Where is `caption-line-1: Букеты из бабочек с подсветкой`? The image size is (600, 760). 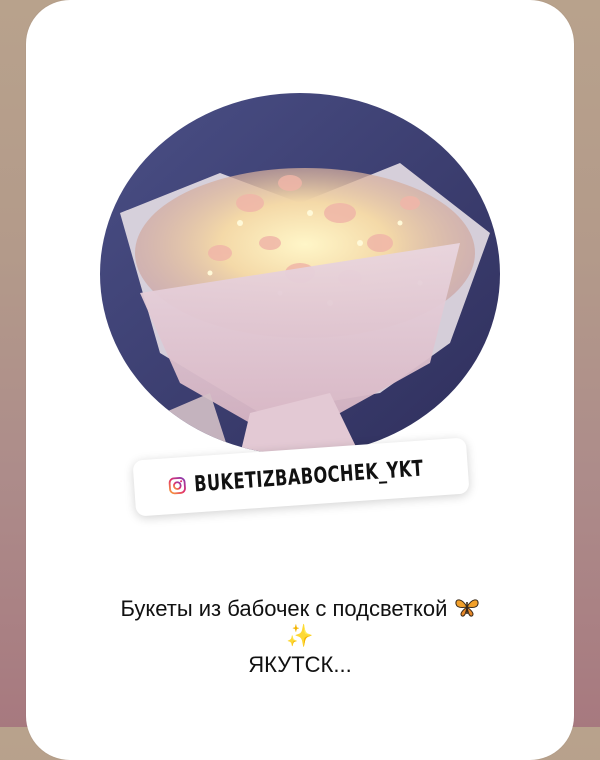
caption-line-1: Букеты из бабочек с подсветкой is located at coordinates (300, 610).